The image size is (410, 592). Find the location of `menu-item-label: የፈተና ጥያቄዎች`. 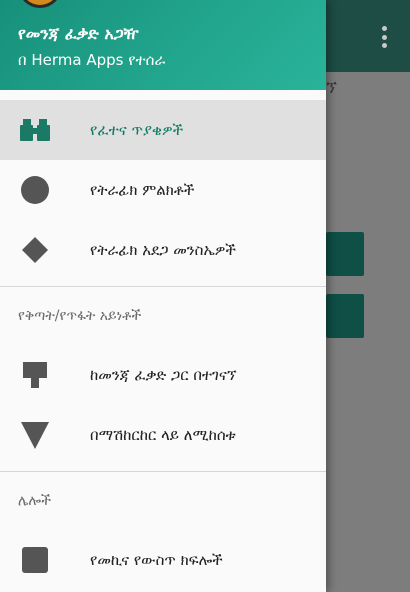

menu-item-label: የፈተና ጥያቄዎች is located at coordinates (137, 130).